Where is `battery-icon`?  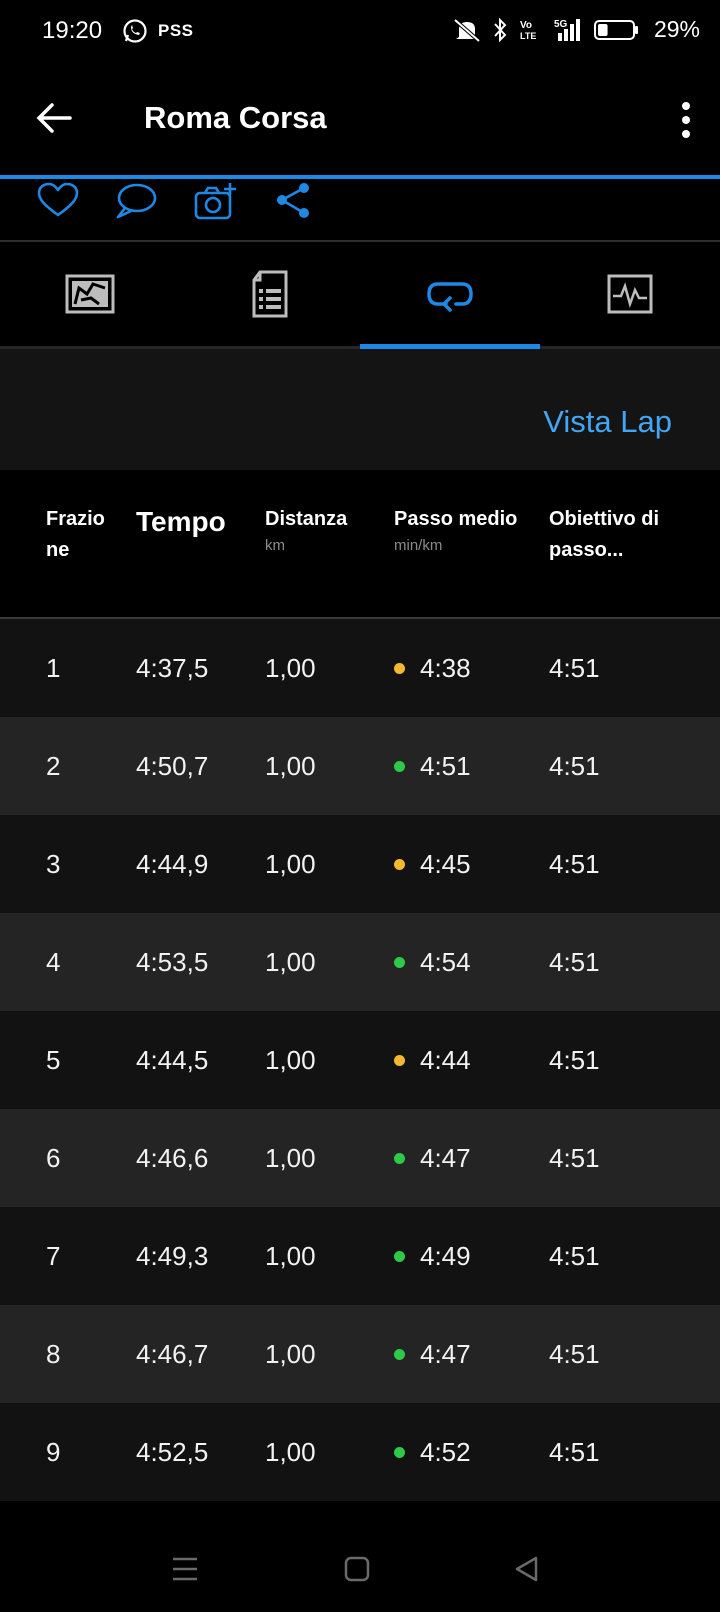 battery-icon is located at coordinates (615, 29).